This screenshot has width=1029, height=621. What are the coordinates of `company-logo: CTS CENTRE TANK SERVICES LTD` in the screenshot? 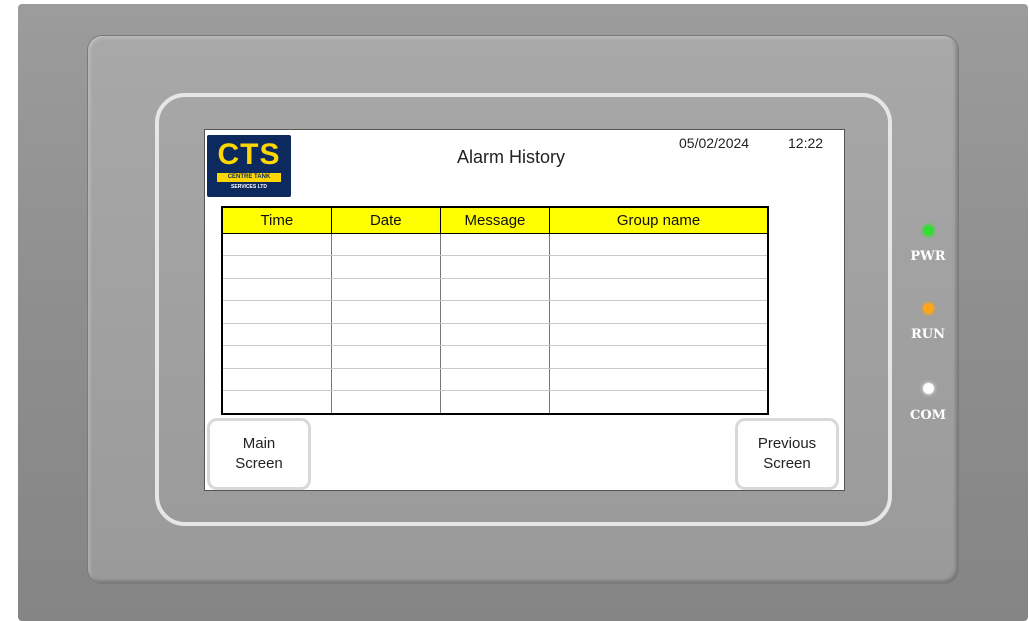 It's located at (249, 166).